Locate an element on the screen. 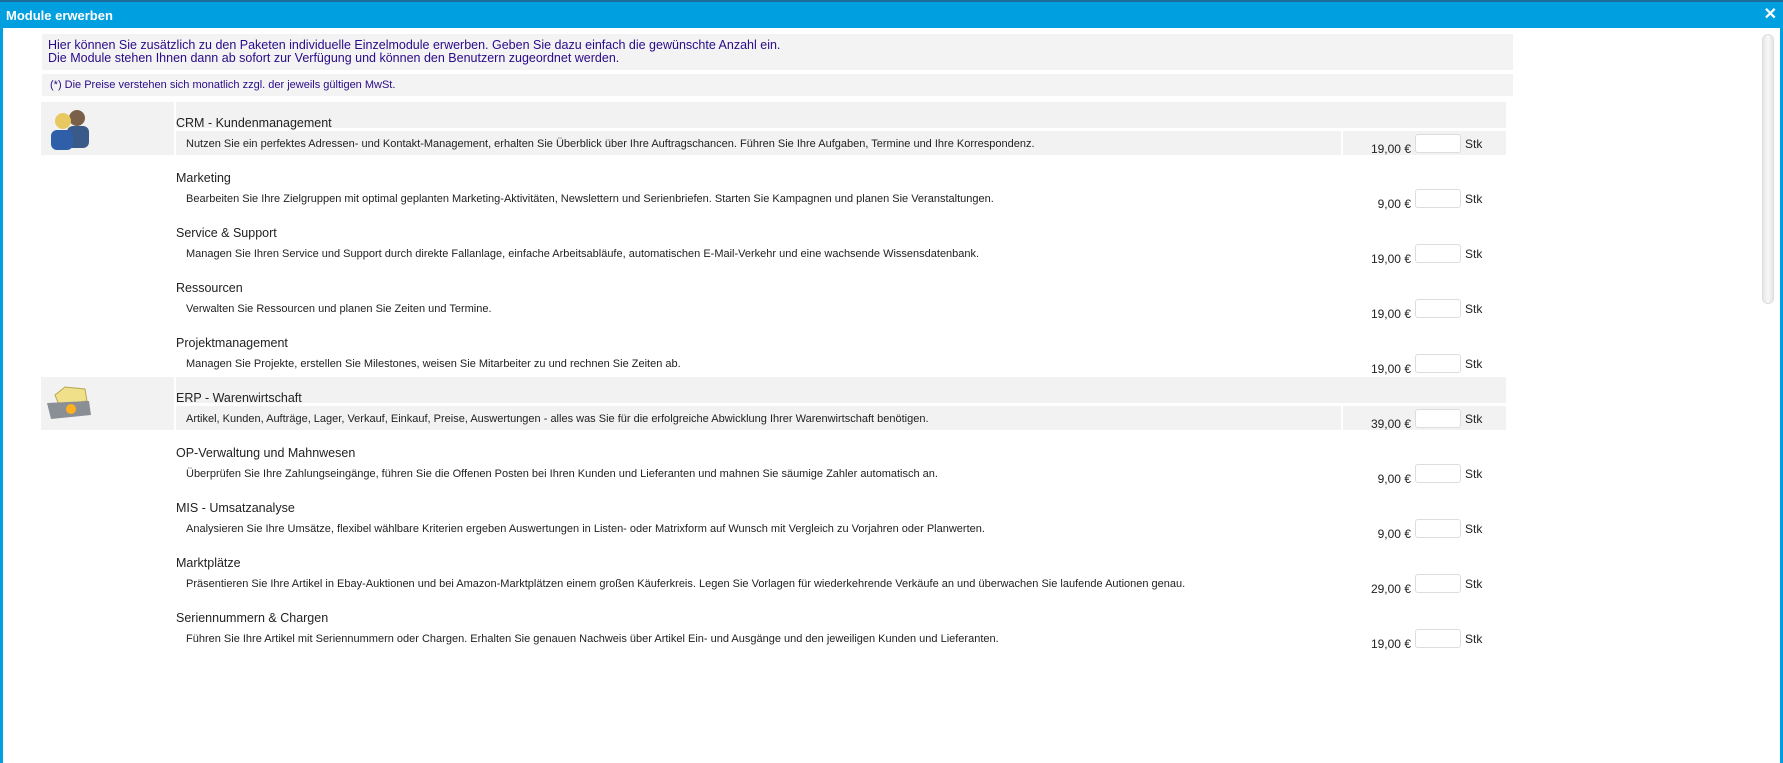 The image size is (1783, 763). title-bar: Module erwerben ✕ is located at coordinates (891, 15).